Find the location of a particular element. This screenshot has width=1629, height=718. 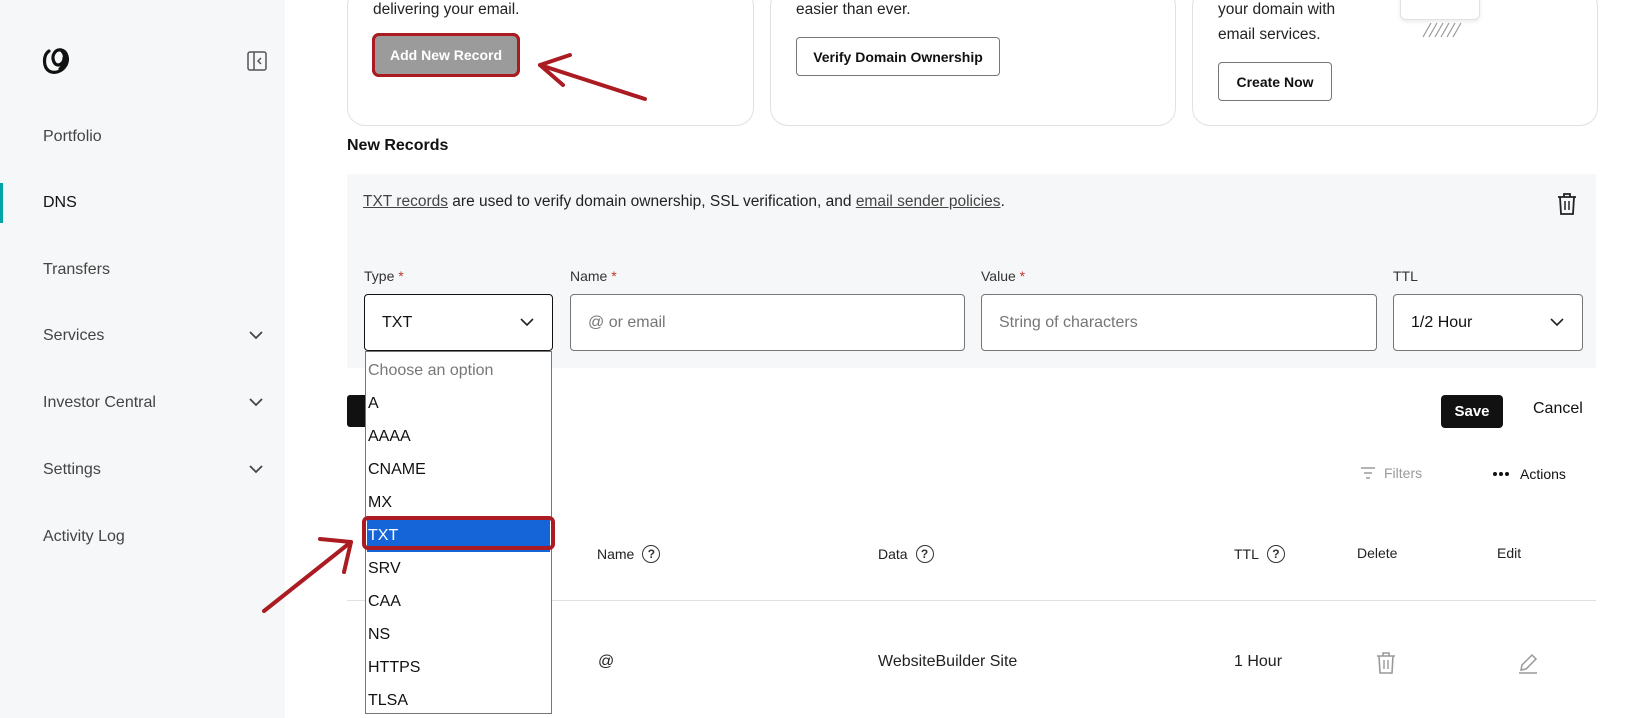

email-illustration is located at coordinates (1440, 19).